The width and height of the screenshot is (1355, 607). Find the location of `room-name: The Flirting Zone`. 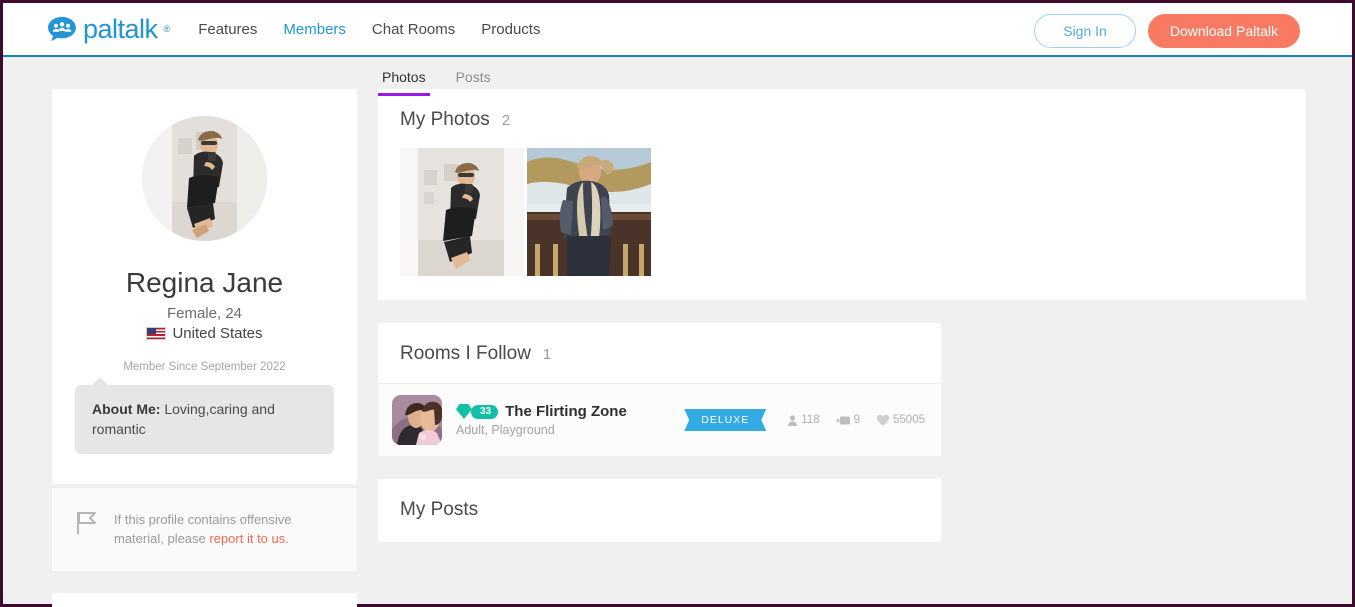

room-name: The Flirting Zone is located at coordinates (566, 411).